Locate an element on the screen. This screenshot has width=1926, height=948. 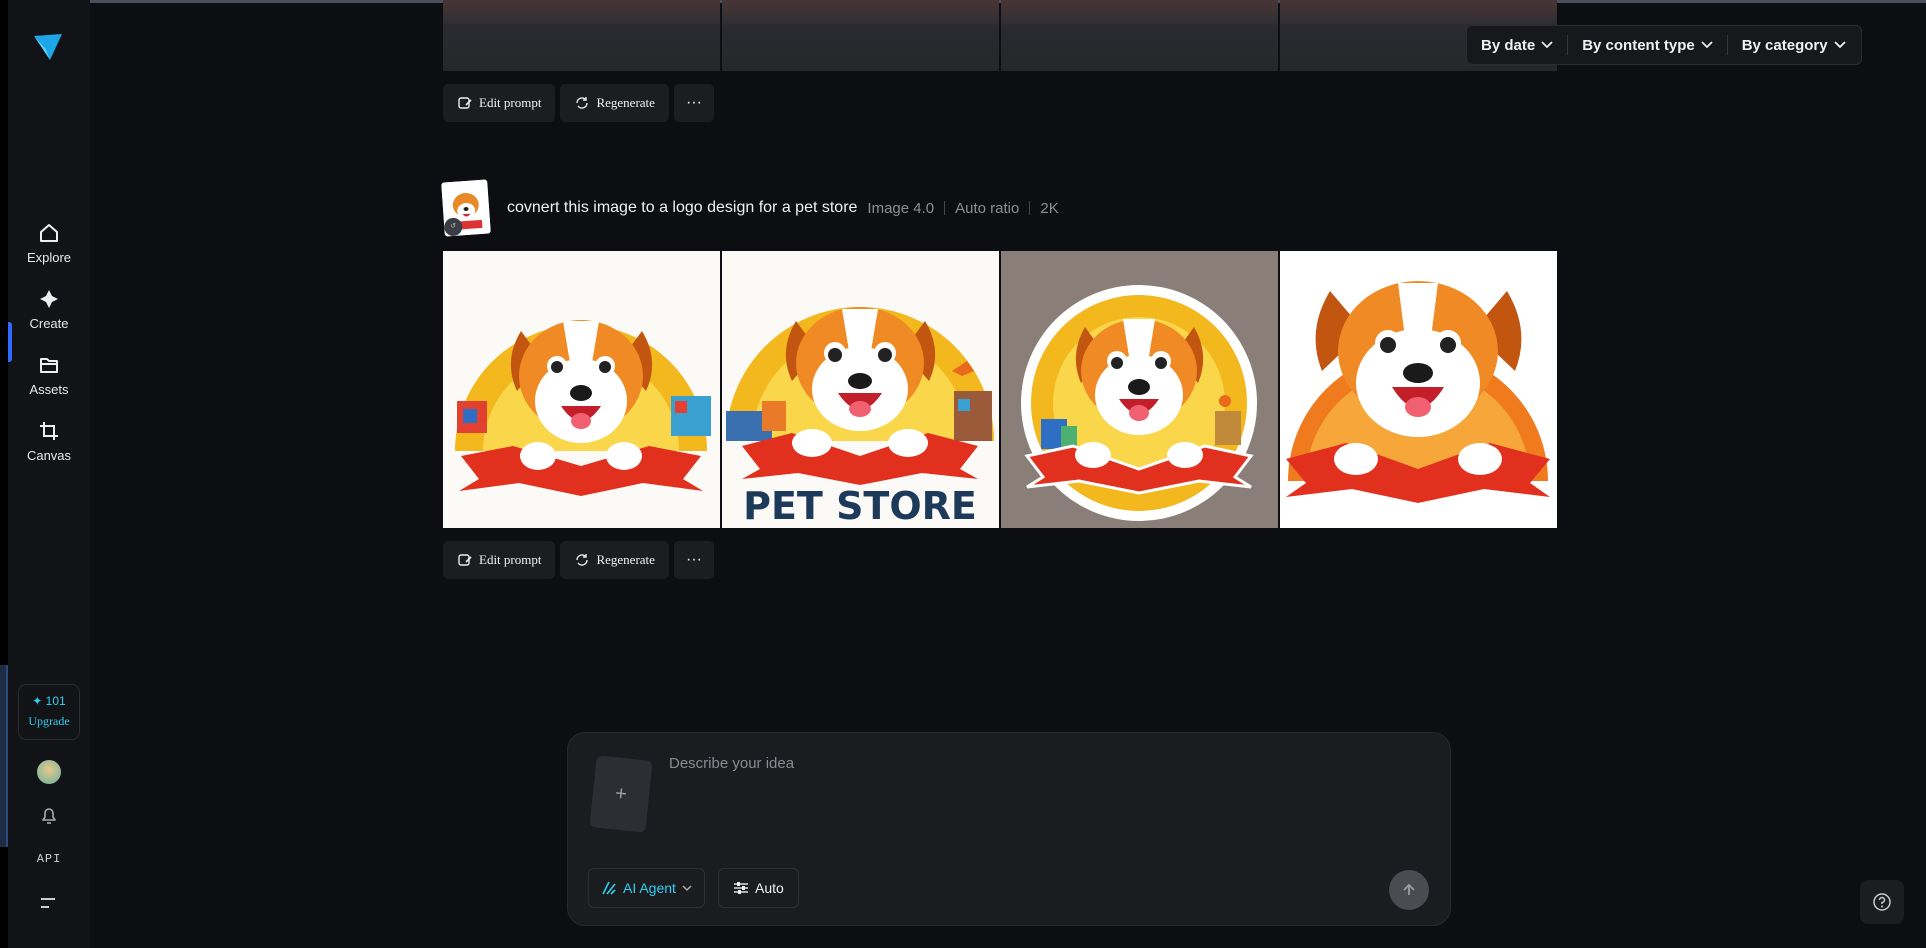
reference-image-thumbnail: ↺ is located at coordinates (466, 208).